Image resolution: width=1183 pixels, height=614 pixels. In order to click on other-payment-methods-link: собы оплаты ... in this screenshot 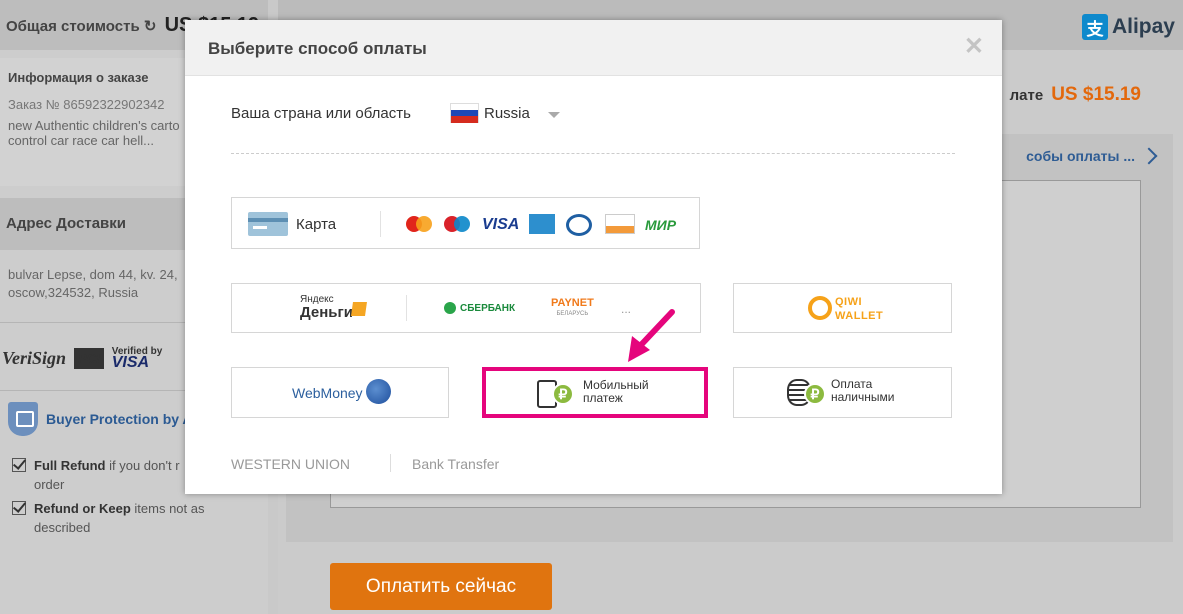, I will do `click(1092, 156)`.